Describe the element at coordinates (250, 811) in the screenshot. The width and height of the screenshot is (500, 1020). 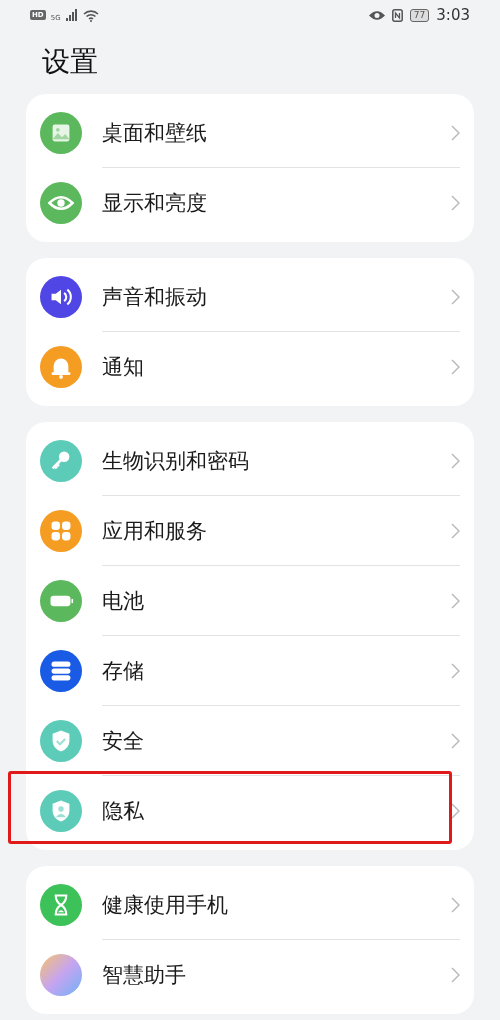
I see `settings-item: 隐私` at that location.